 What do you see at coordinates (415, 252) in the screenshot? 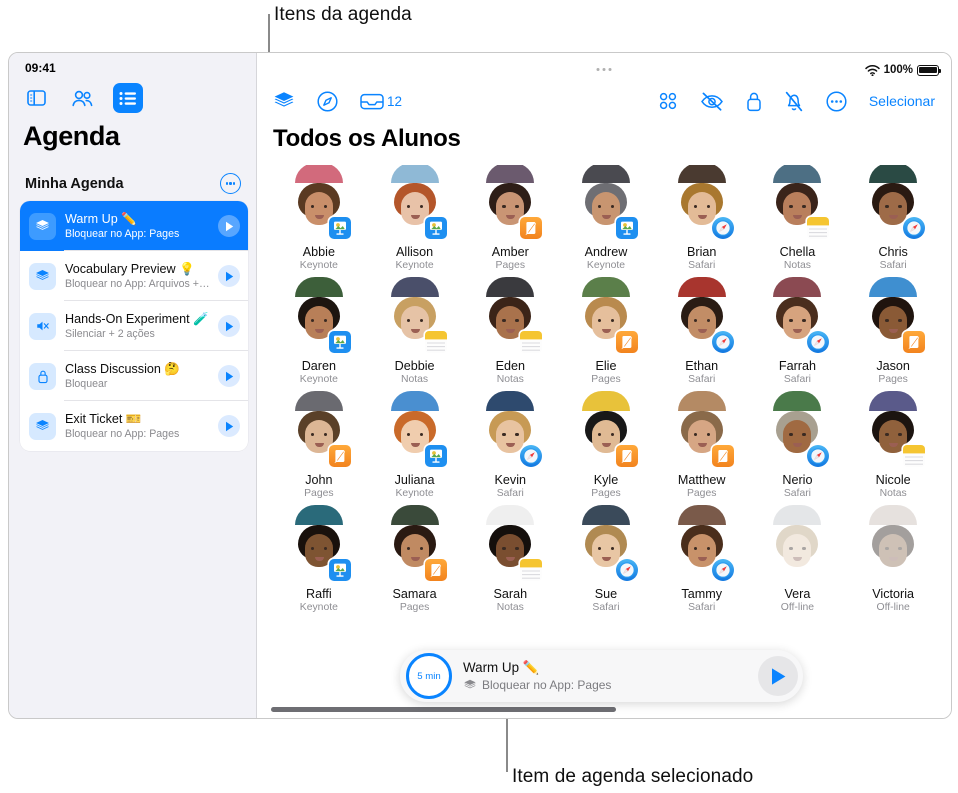
I see `student-name: Allison` at bounding box center [415, 252].